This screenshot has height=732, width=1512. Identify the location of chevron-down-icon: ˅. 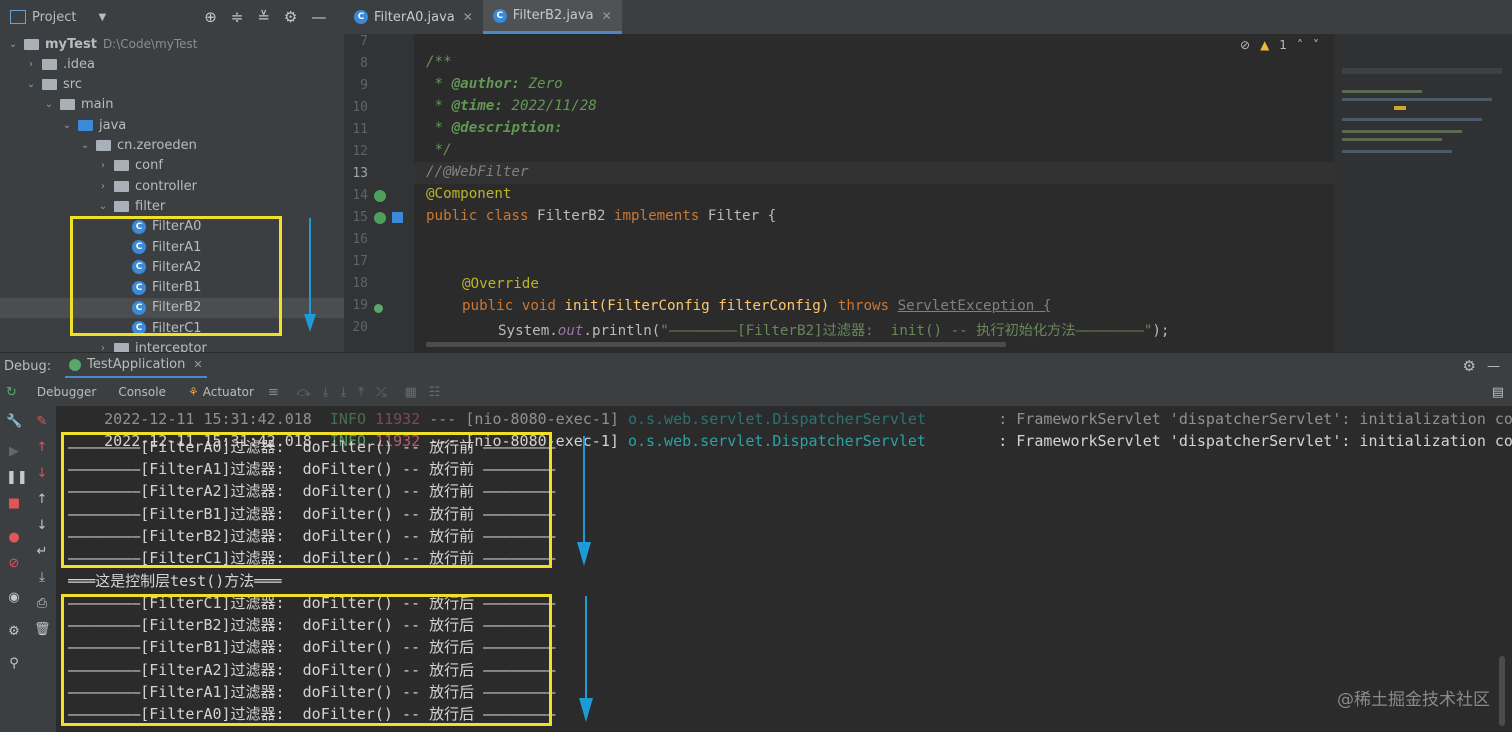
(1316, 45).